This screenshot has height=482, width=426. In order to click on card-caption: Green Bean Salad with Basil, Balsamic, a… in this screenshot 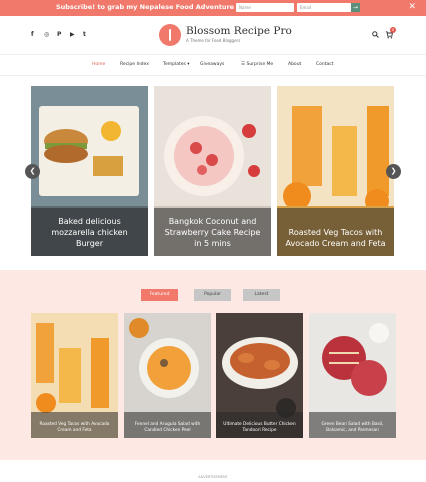, I will do `click(352, 428)`.